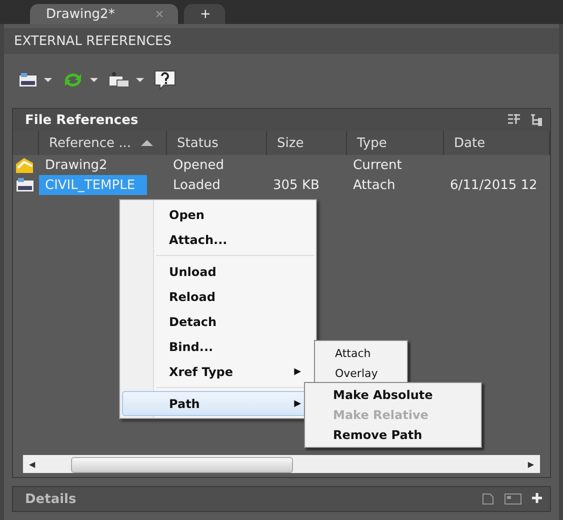 The image size is (563, 520). Describe the element at coordinates (361, 353) in the screenshot. I see `submenu-item: Attach` at that location.